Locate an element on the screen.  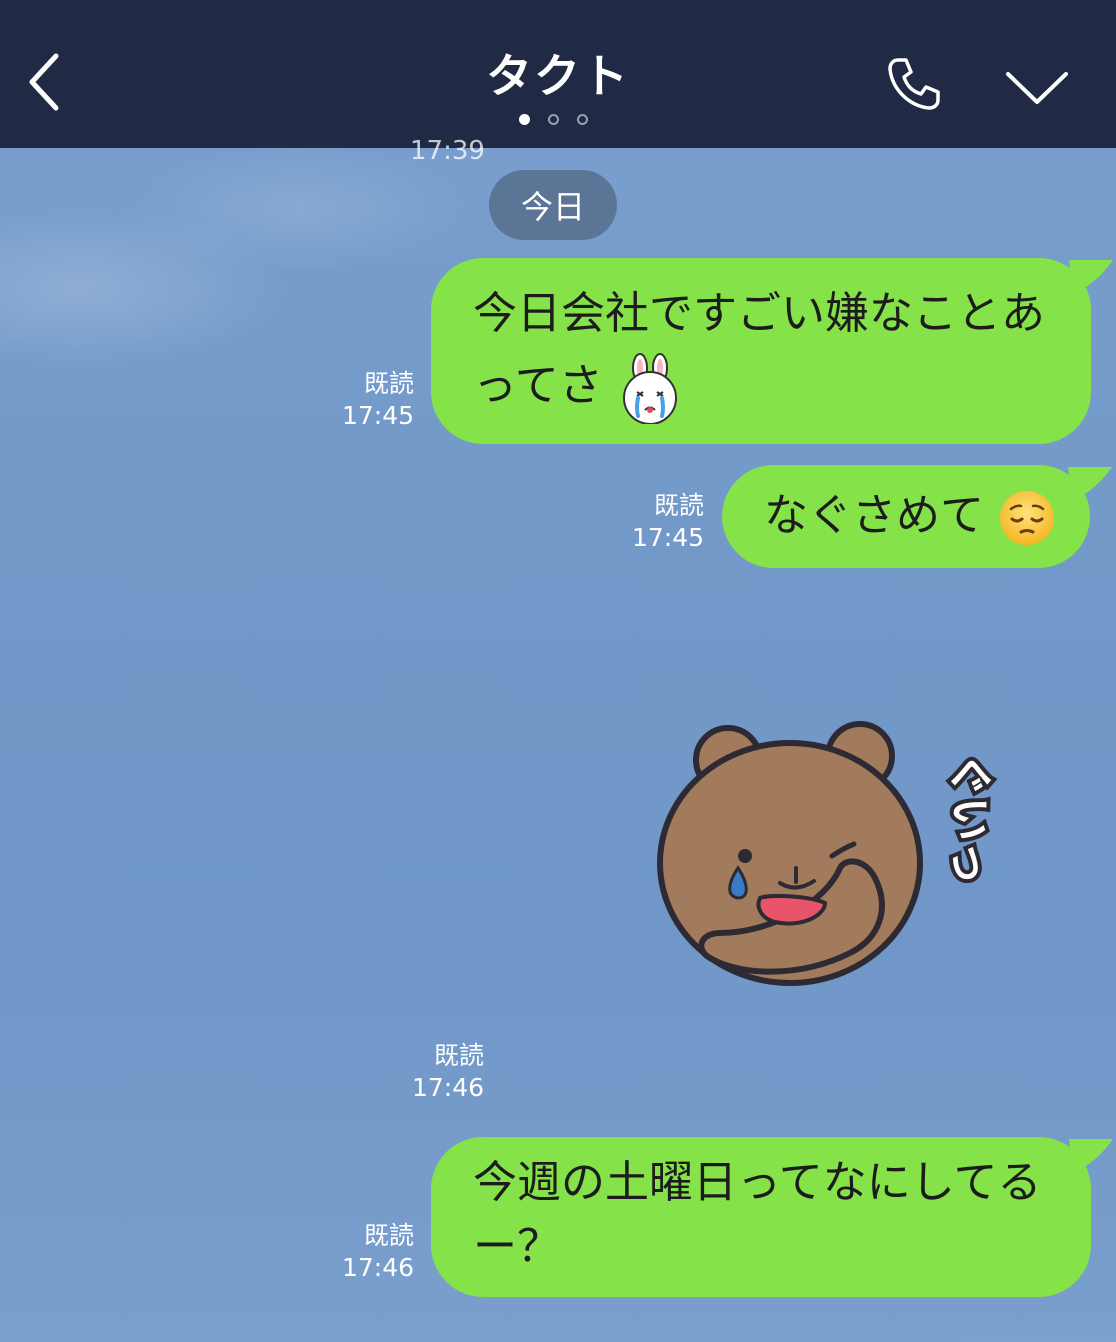
message-bubble: 今週の土曜日ってなにしてる ー？ is located at coordinates (772, 1217).